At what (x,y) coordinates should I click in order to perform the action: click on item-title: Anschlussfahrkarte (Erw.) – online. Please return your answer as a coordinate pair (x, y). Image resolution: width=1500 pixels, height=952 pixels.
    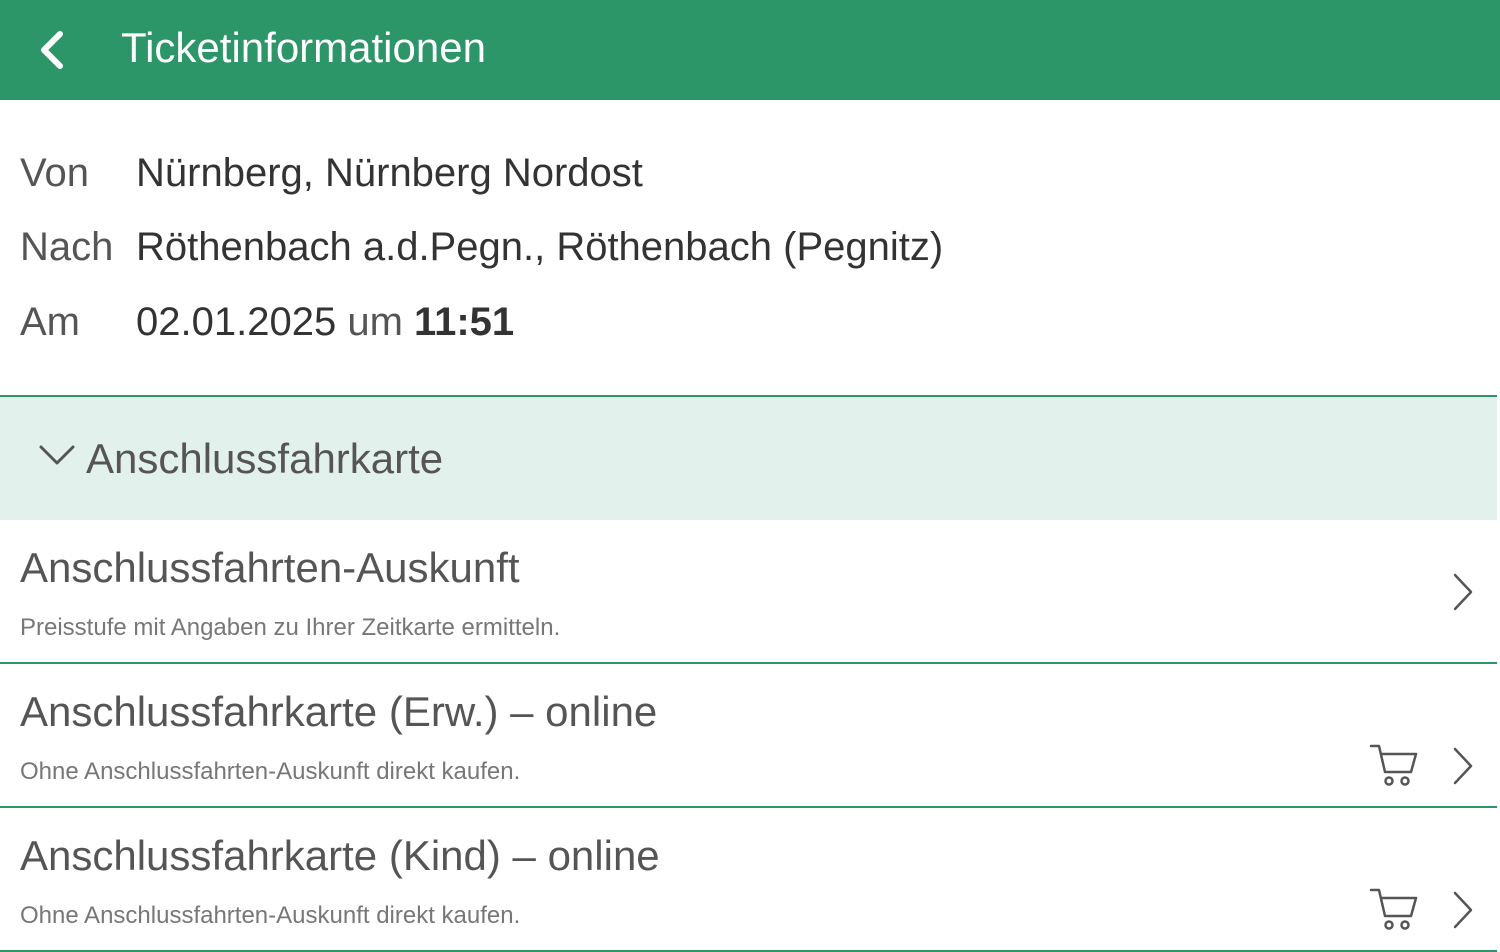
    Looking at the image, I should click on (339, 711).